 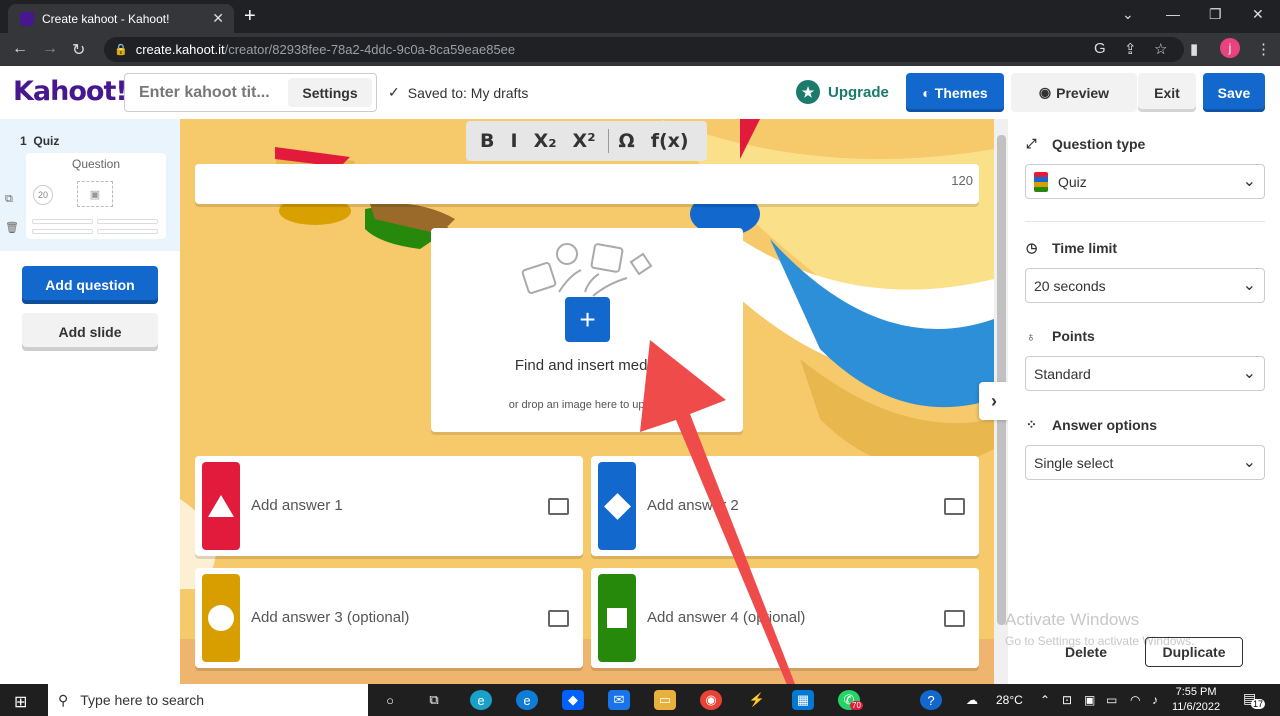 What do you see at coordinates (1254, 700) in the screenshot?
I see `notification-center-icon: ▤ 17` at bounding box center [1254, 700].